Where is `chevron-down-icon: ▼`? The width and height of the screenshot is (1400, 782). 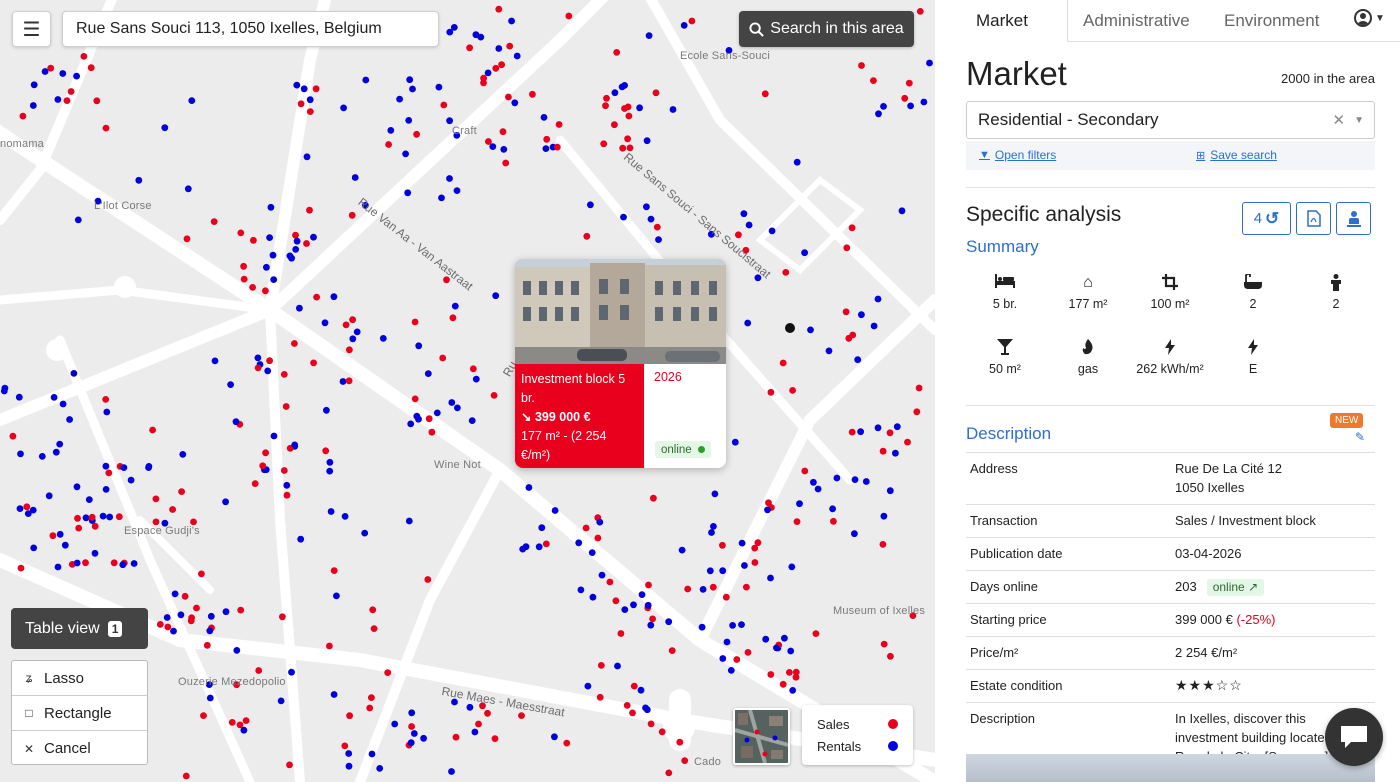
chevron-down-icon: ▼ is located at coordinates (1359, 120).